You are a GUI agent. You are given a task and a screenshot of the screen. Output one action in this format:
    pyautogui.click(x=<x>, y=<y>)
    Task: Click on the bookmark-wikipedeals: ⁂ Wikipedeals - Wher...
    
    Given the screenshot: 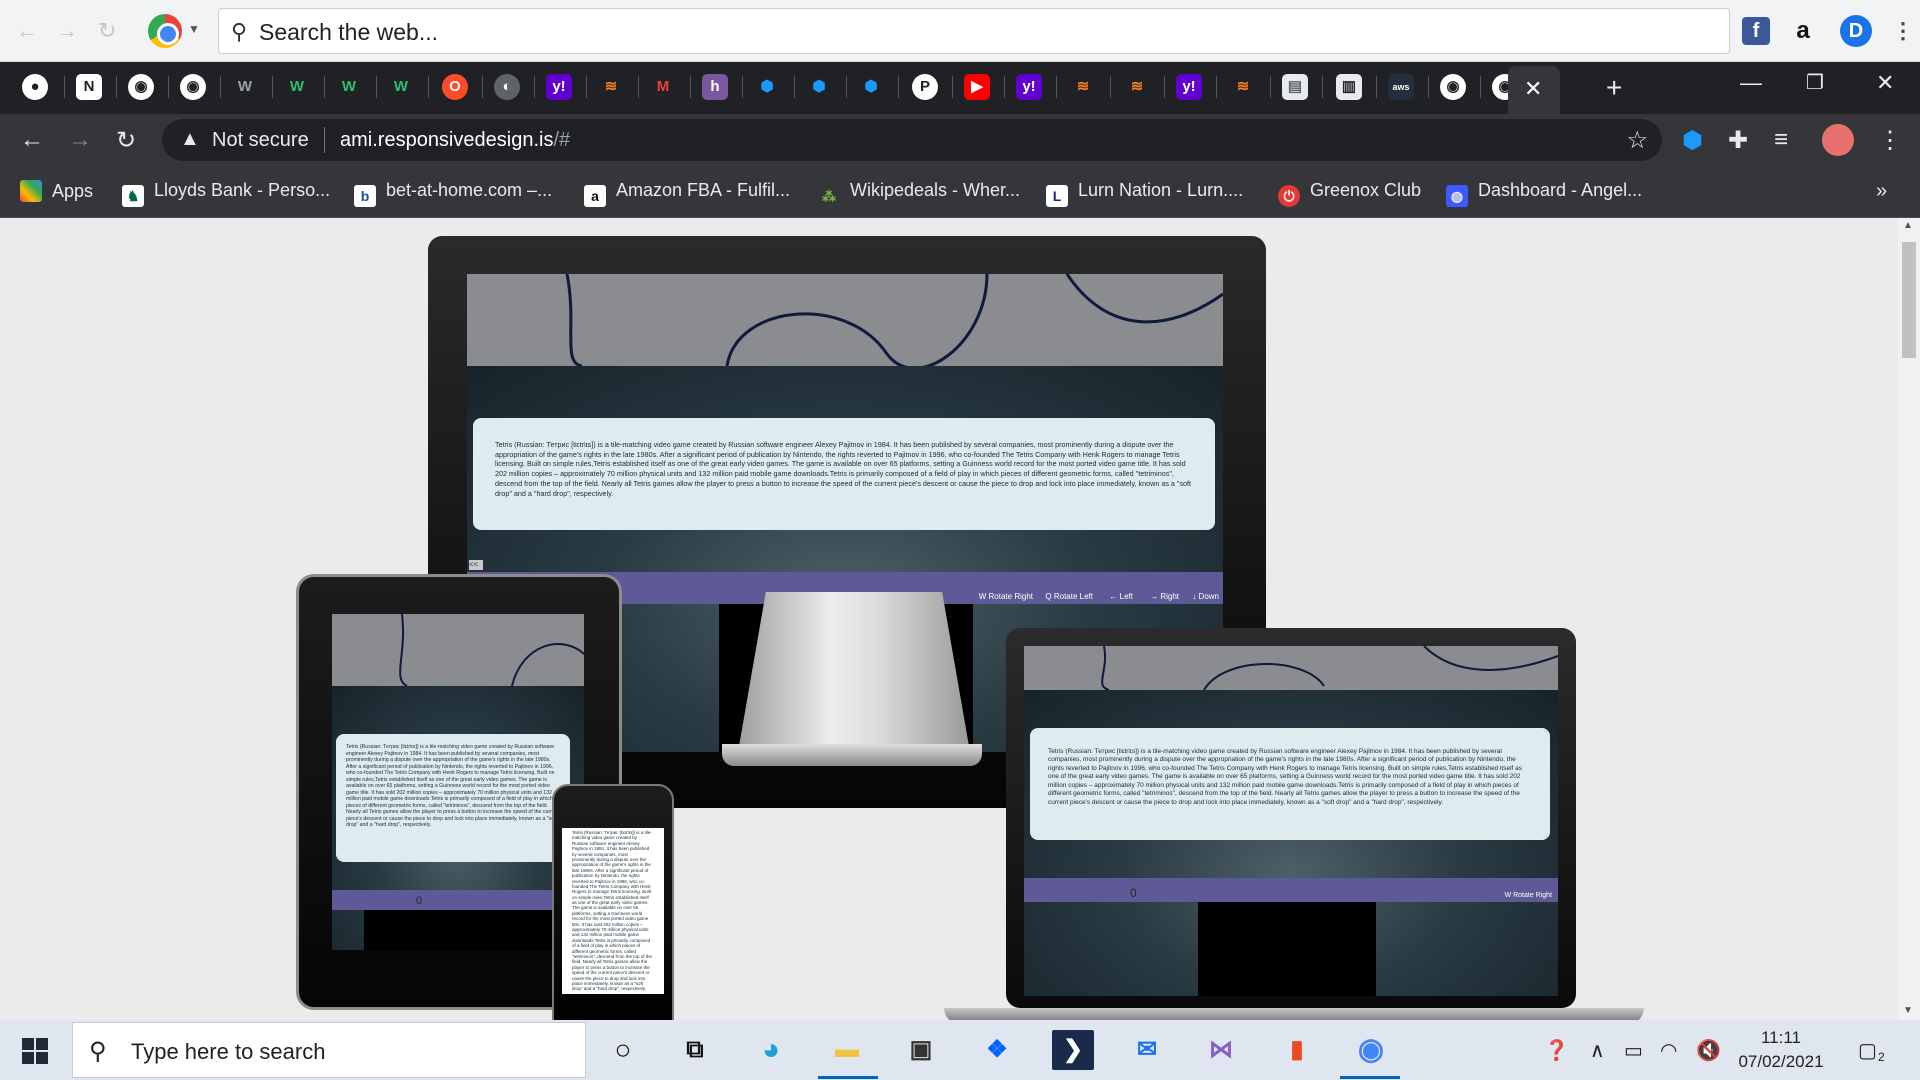 What is the action you would take?
    pyautogui.click(x=919, y=193)
    